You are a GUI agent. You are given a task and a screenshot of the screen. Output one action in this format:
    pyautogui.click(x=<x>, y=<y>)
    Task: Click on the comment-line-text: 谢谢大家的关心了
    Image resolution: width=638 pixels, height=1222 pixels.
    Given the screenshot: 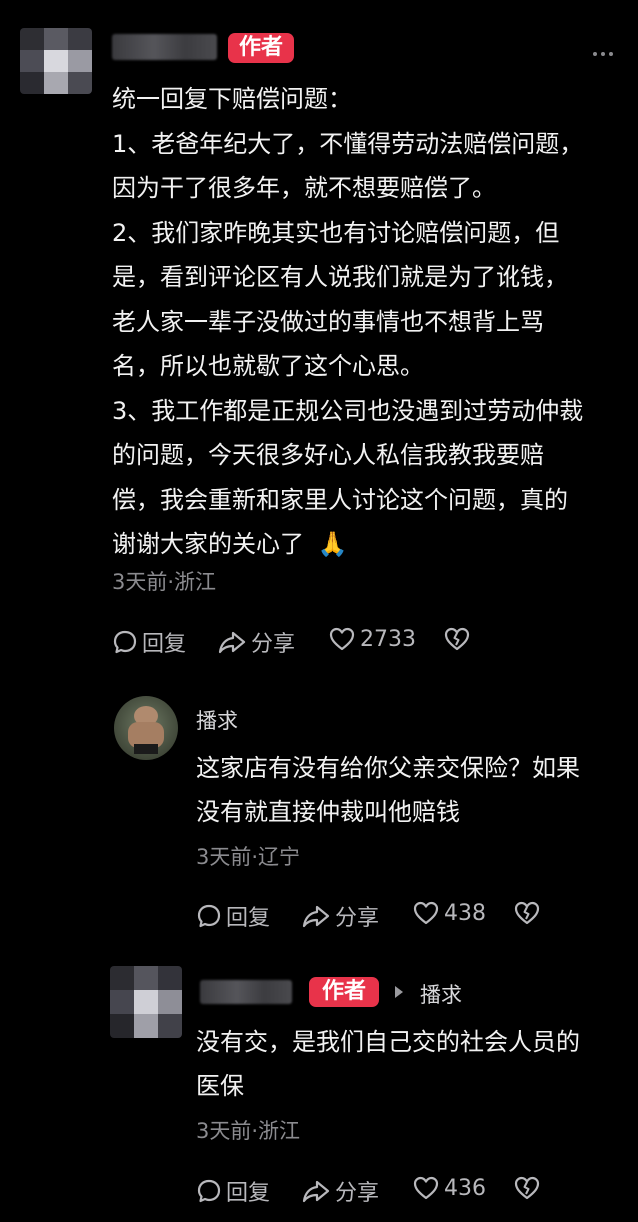 What is the action you would take?
    pyautogui.click(x=208, y=544)
    